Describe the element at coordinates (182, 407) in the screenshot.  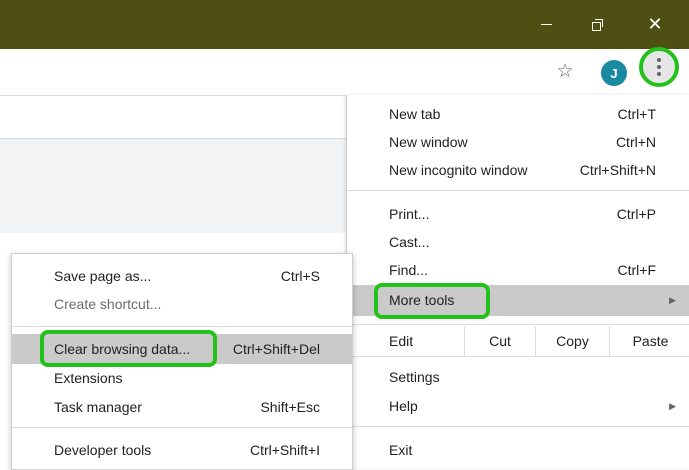
I see `submenu-item-task-manager: Task manager Shift+Esc` at that location.